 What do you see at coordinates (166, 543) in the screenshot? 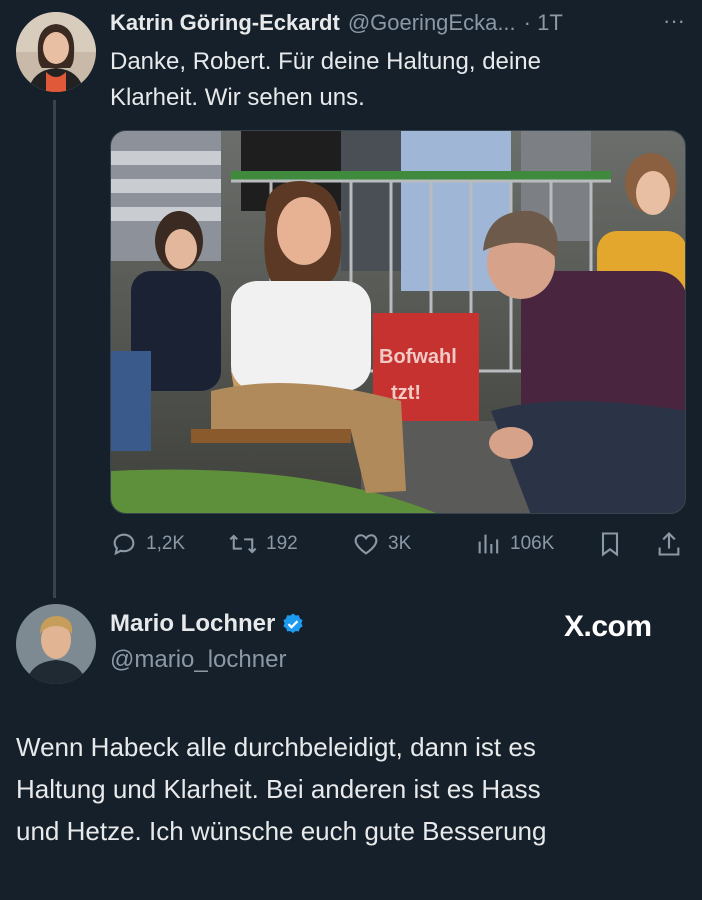
I see `reply-count: 1,2K` at bounding box center [166, 543].